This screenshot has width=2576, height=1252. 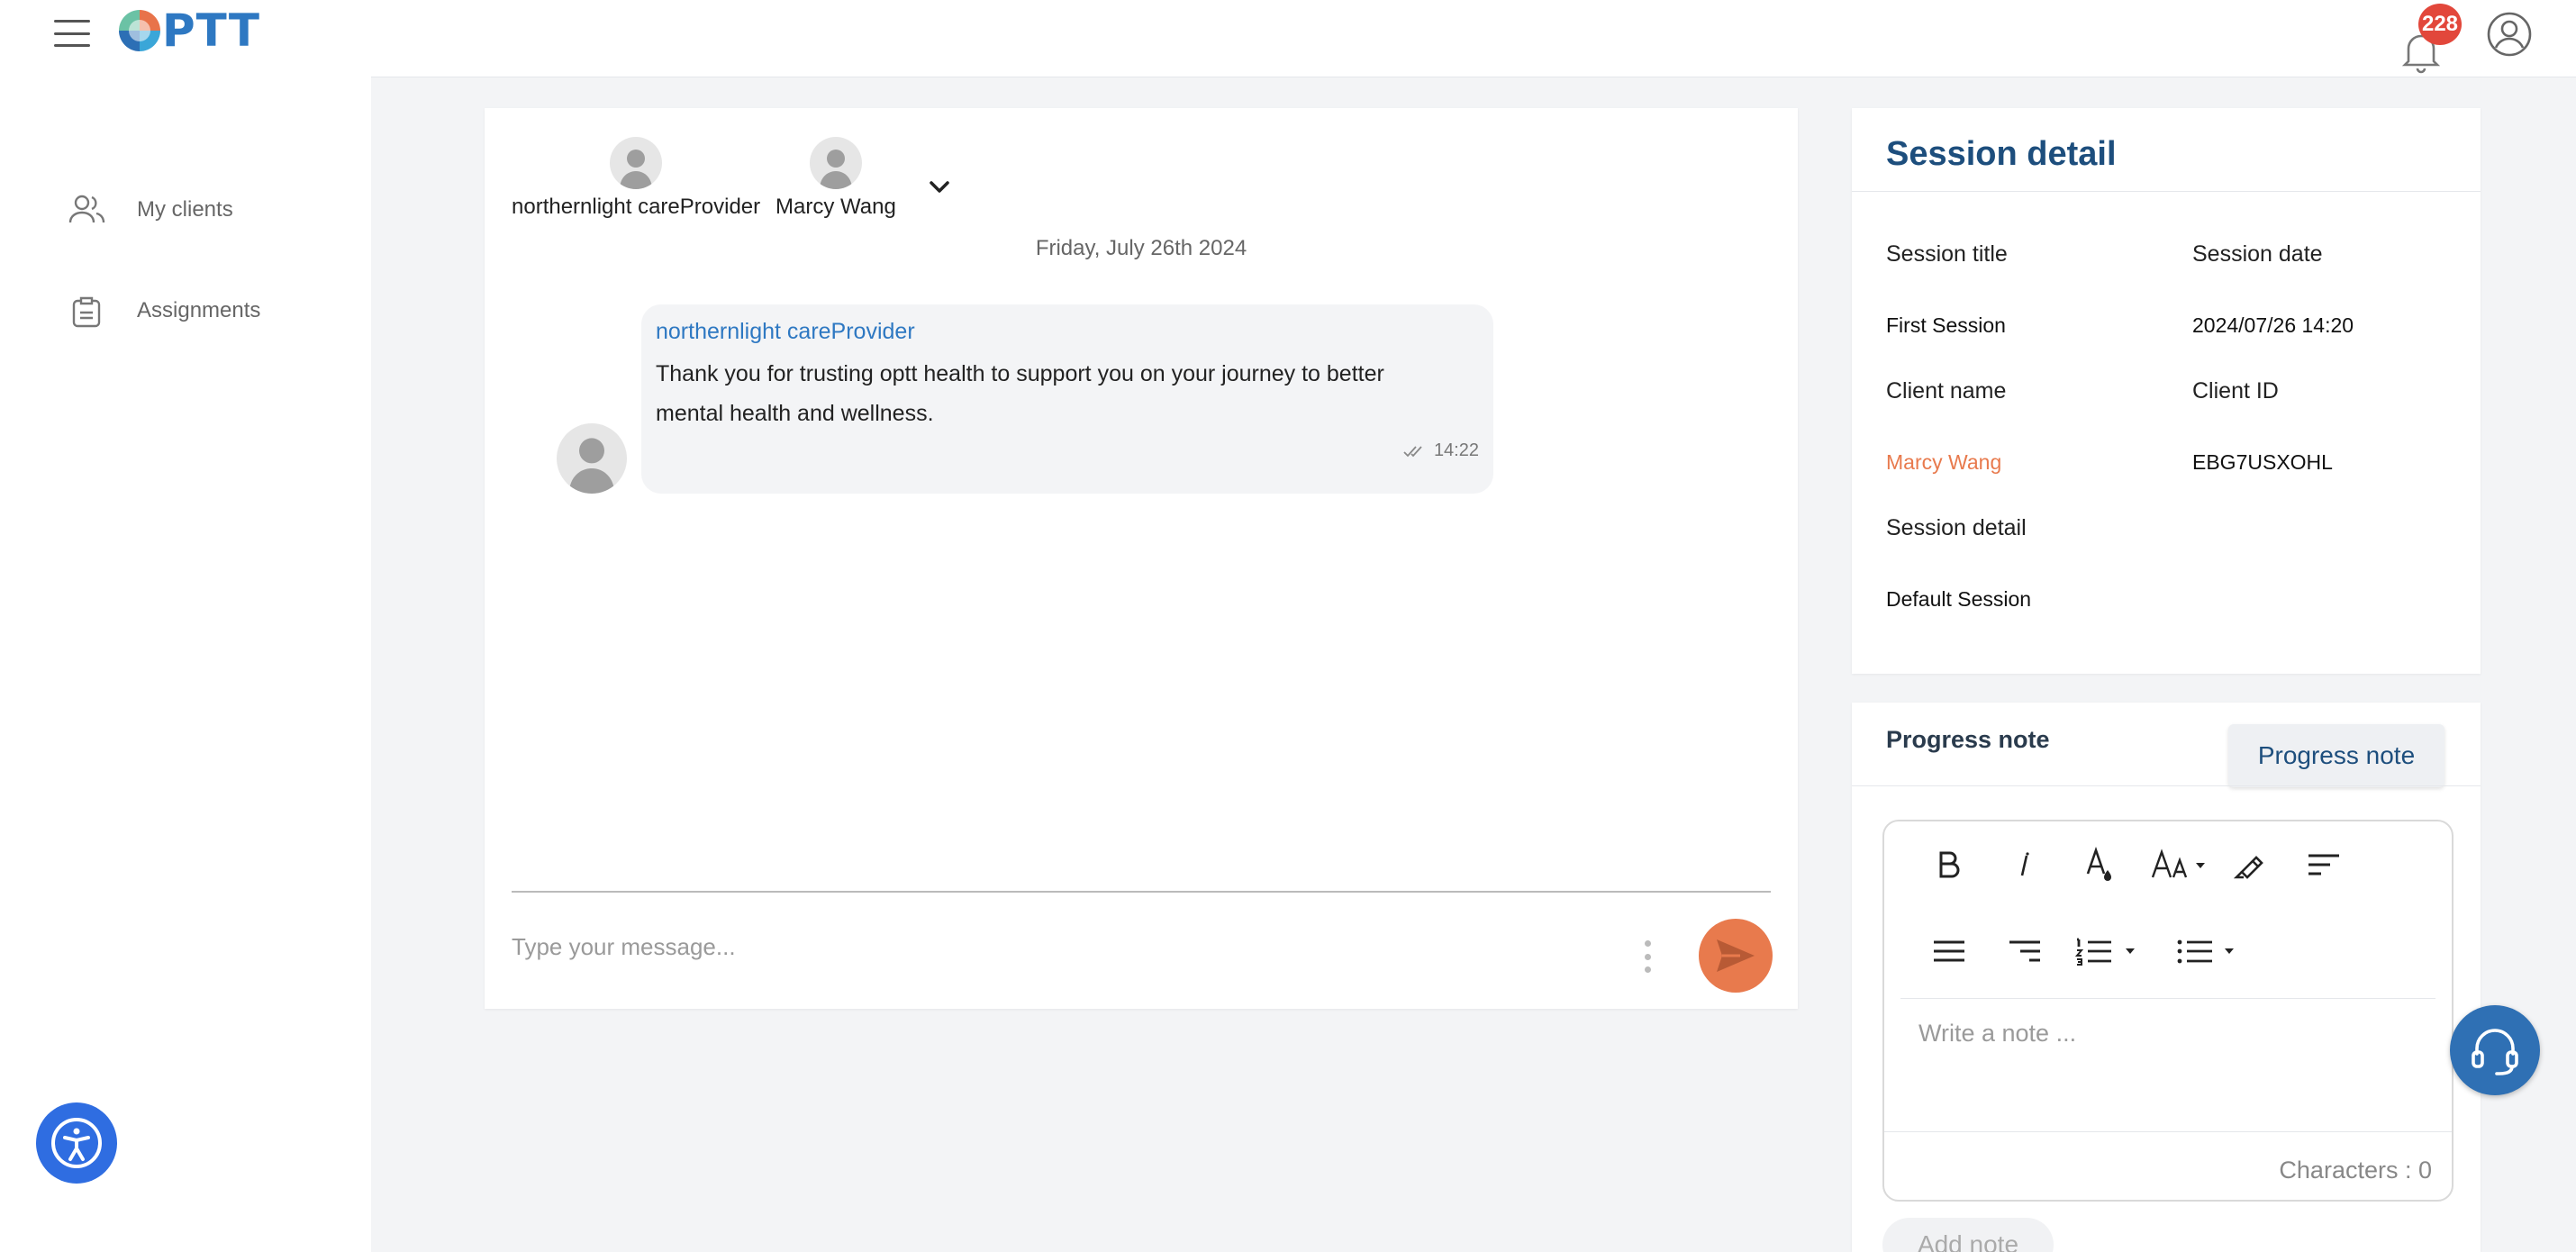 I want to click on session-date-value: 2024/07/26 14:20, so click(x=2273, y=325).